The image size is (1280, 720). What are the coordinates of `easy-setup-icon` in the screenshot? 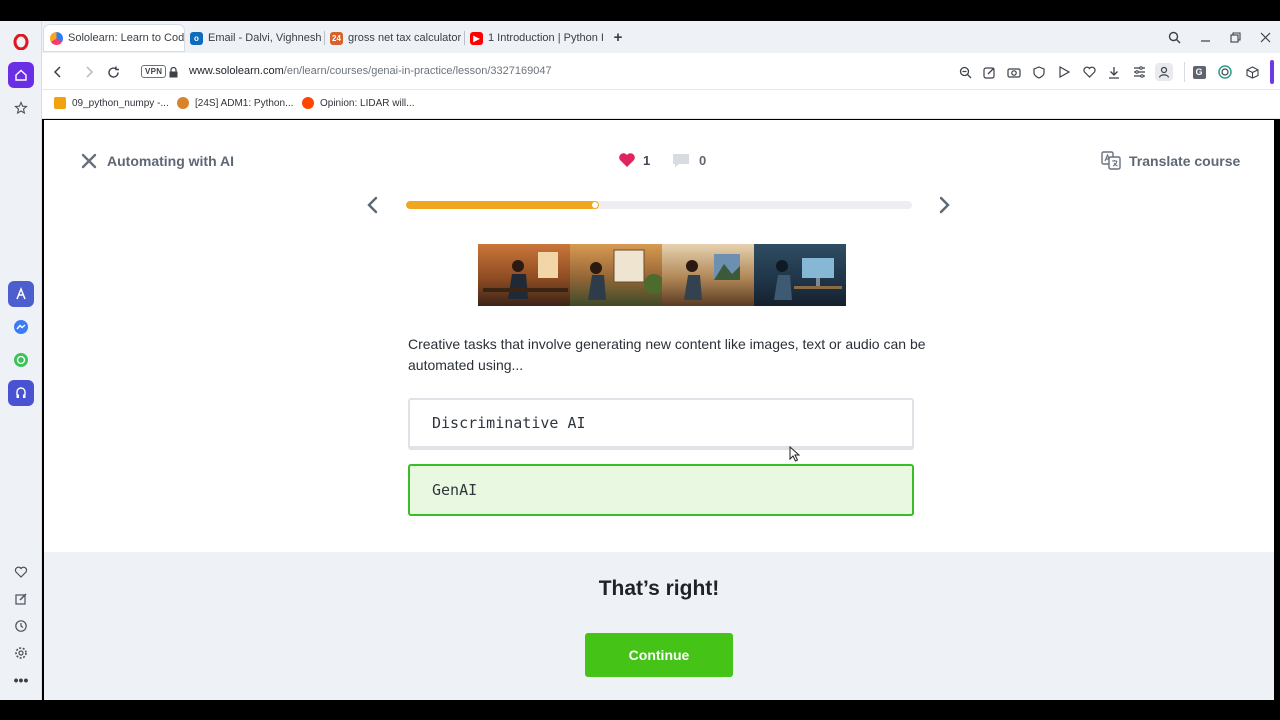 It's located at (1139, 72).